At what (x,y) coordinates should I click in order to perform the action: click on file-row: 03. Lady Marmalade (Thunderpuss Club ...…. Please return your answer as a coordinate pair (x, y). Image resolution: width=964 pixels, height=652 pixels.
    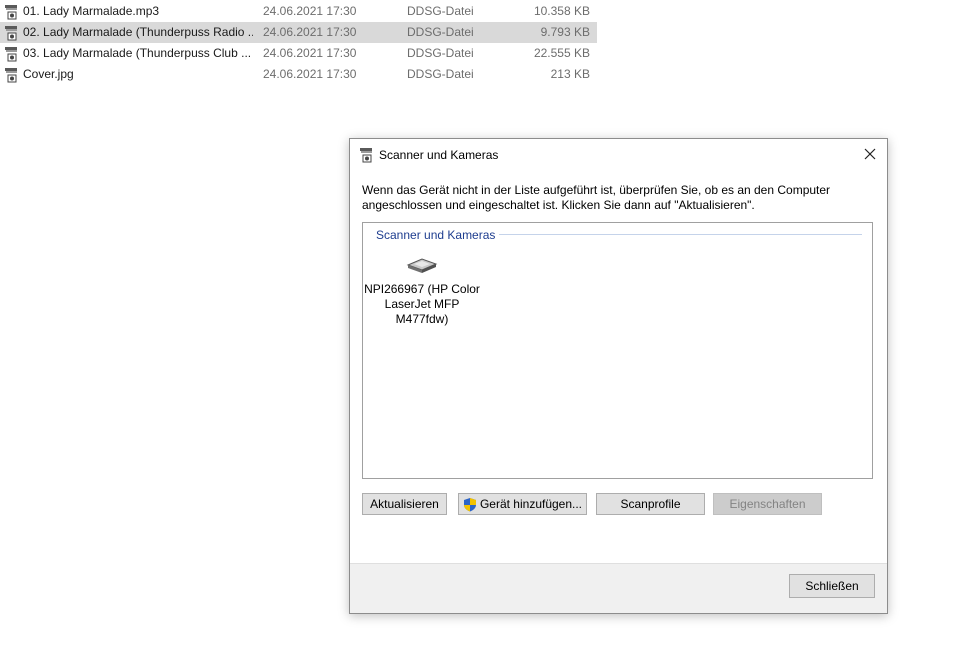
    Looking at the image, I should click on (300, 53).